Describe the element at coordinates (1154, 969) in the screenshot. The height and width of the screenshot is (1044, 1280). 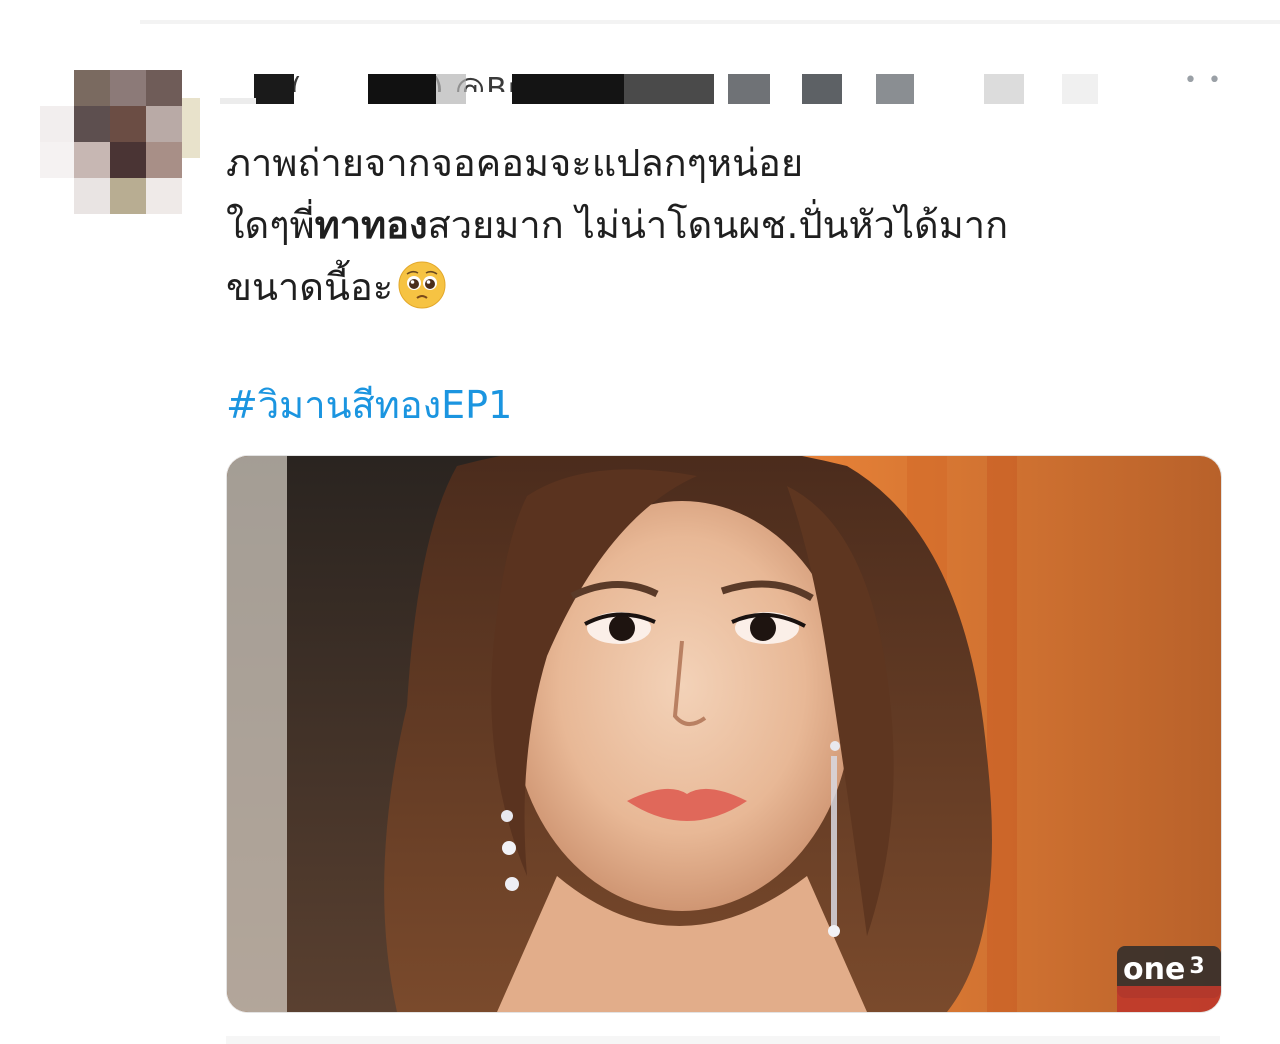
I see `channel-logo-word: one` at that location.